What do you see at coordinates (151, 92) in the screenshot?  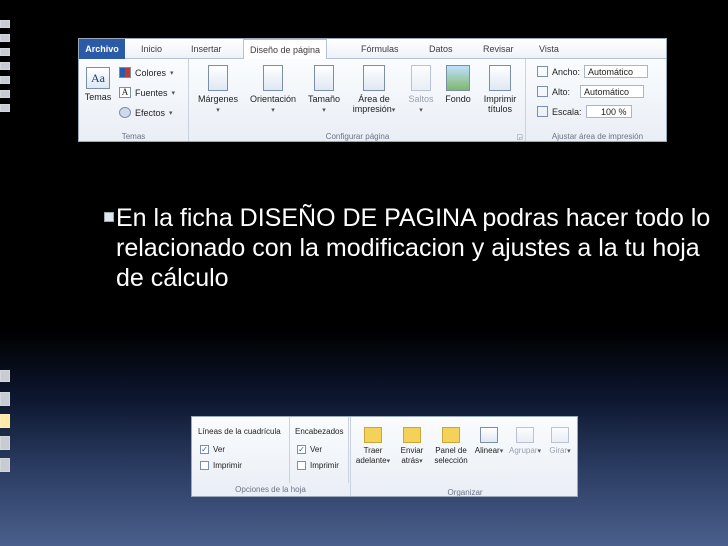 I see `fuentes-label: Fuentes` at bounding box center [151, 92].